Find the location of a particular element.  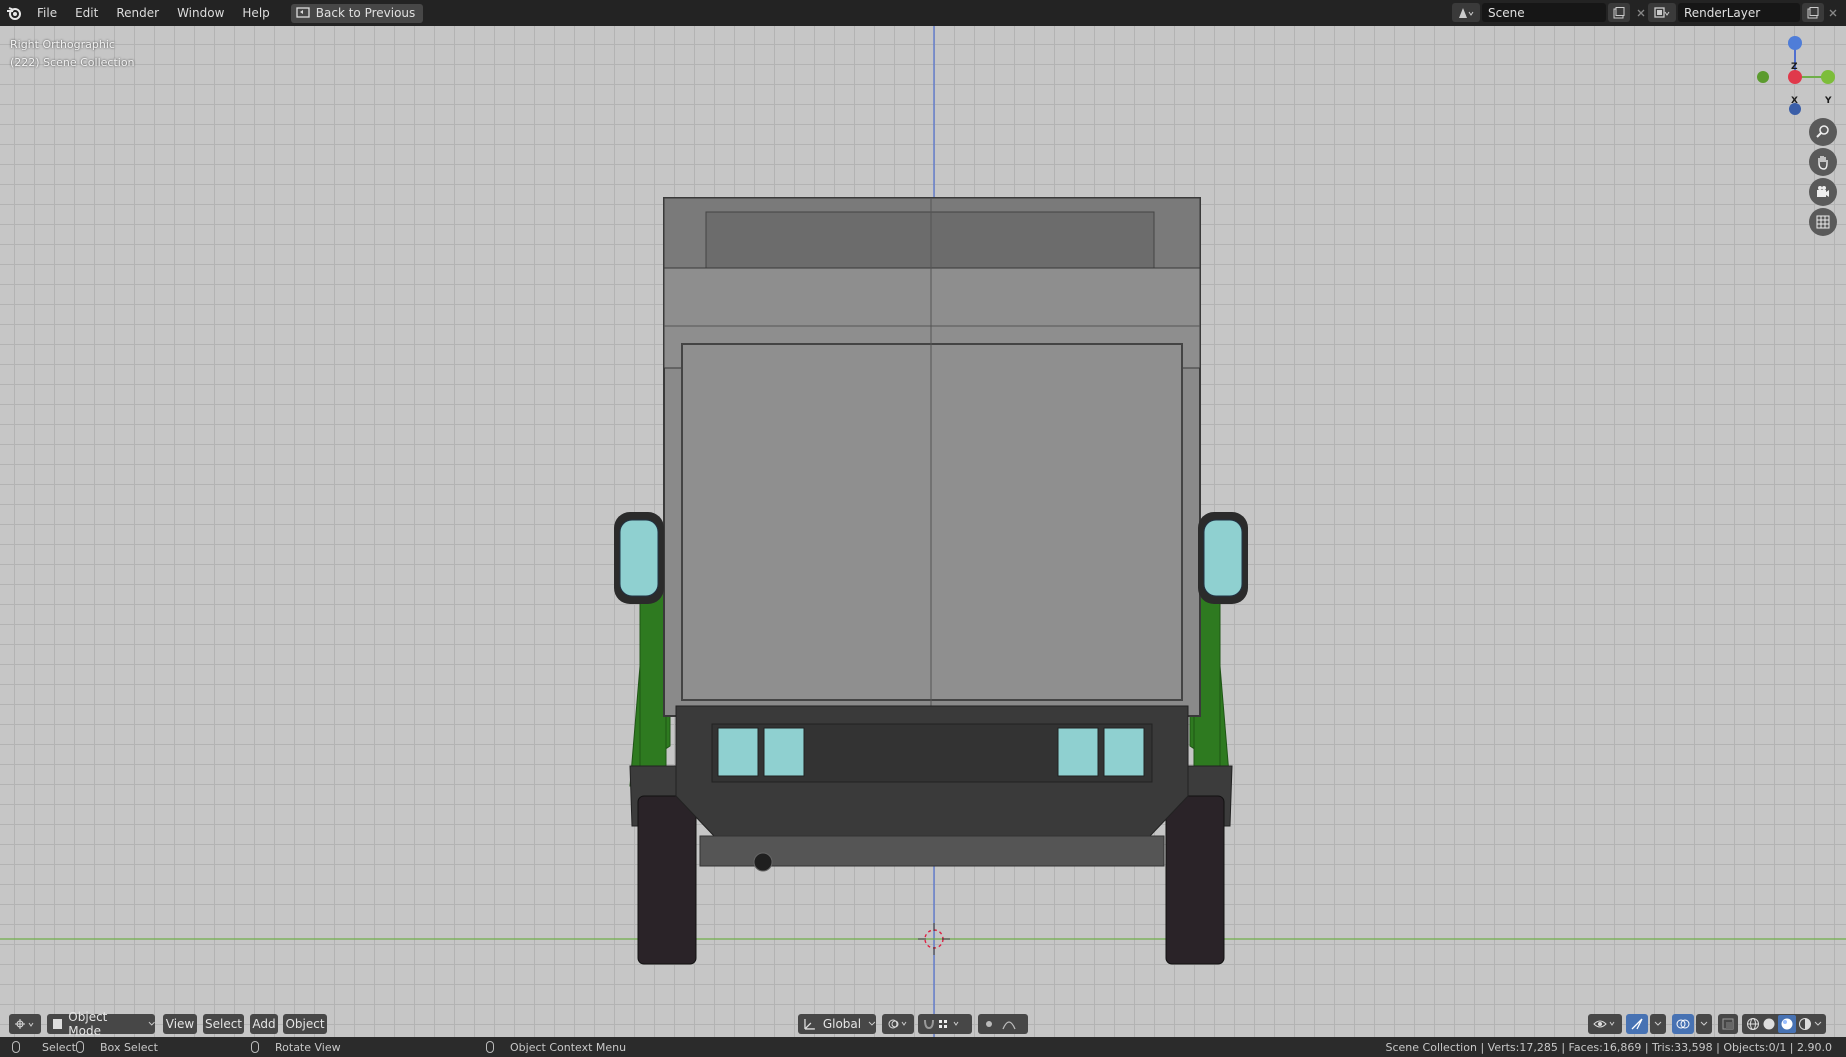

render-layer-field: RenderLayer is located at coordinates (1739, 12).